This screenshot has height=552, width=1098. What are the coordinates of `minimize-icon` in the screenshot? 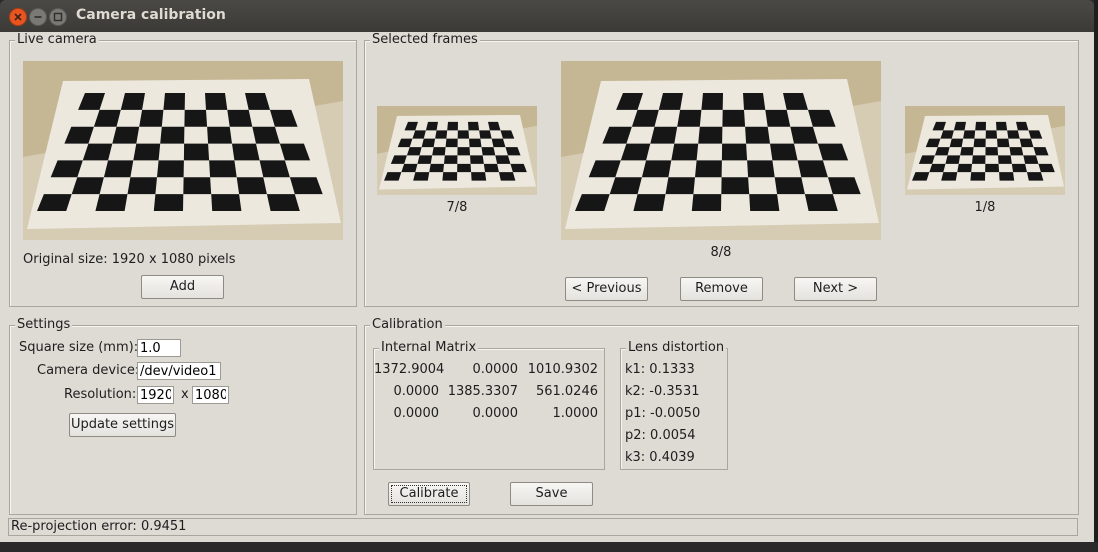 It's located at (38, 17).